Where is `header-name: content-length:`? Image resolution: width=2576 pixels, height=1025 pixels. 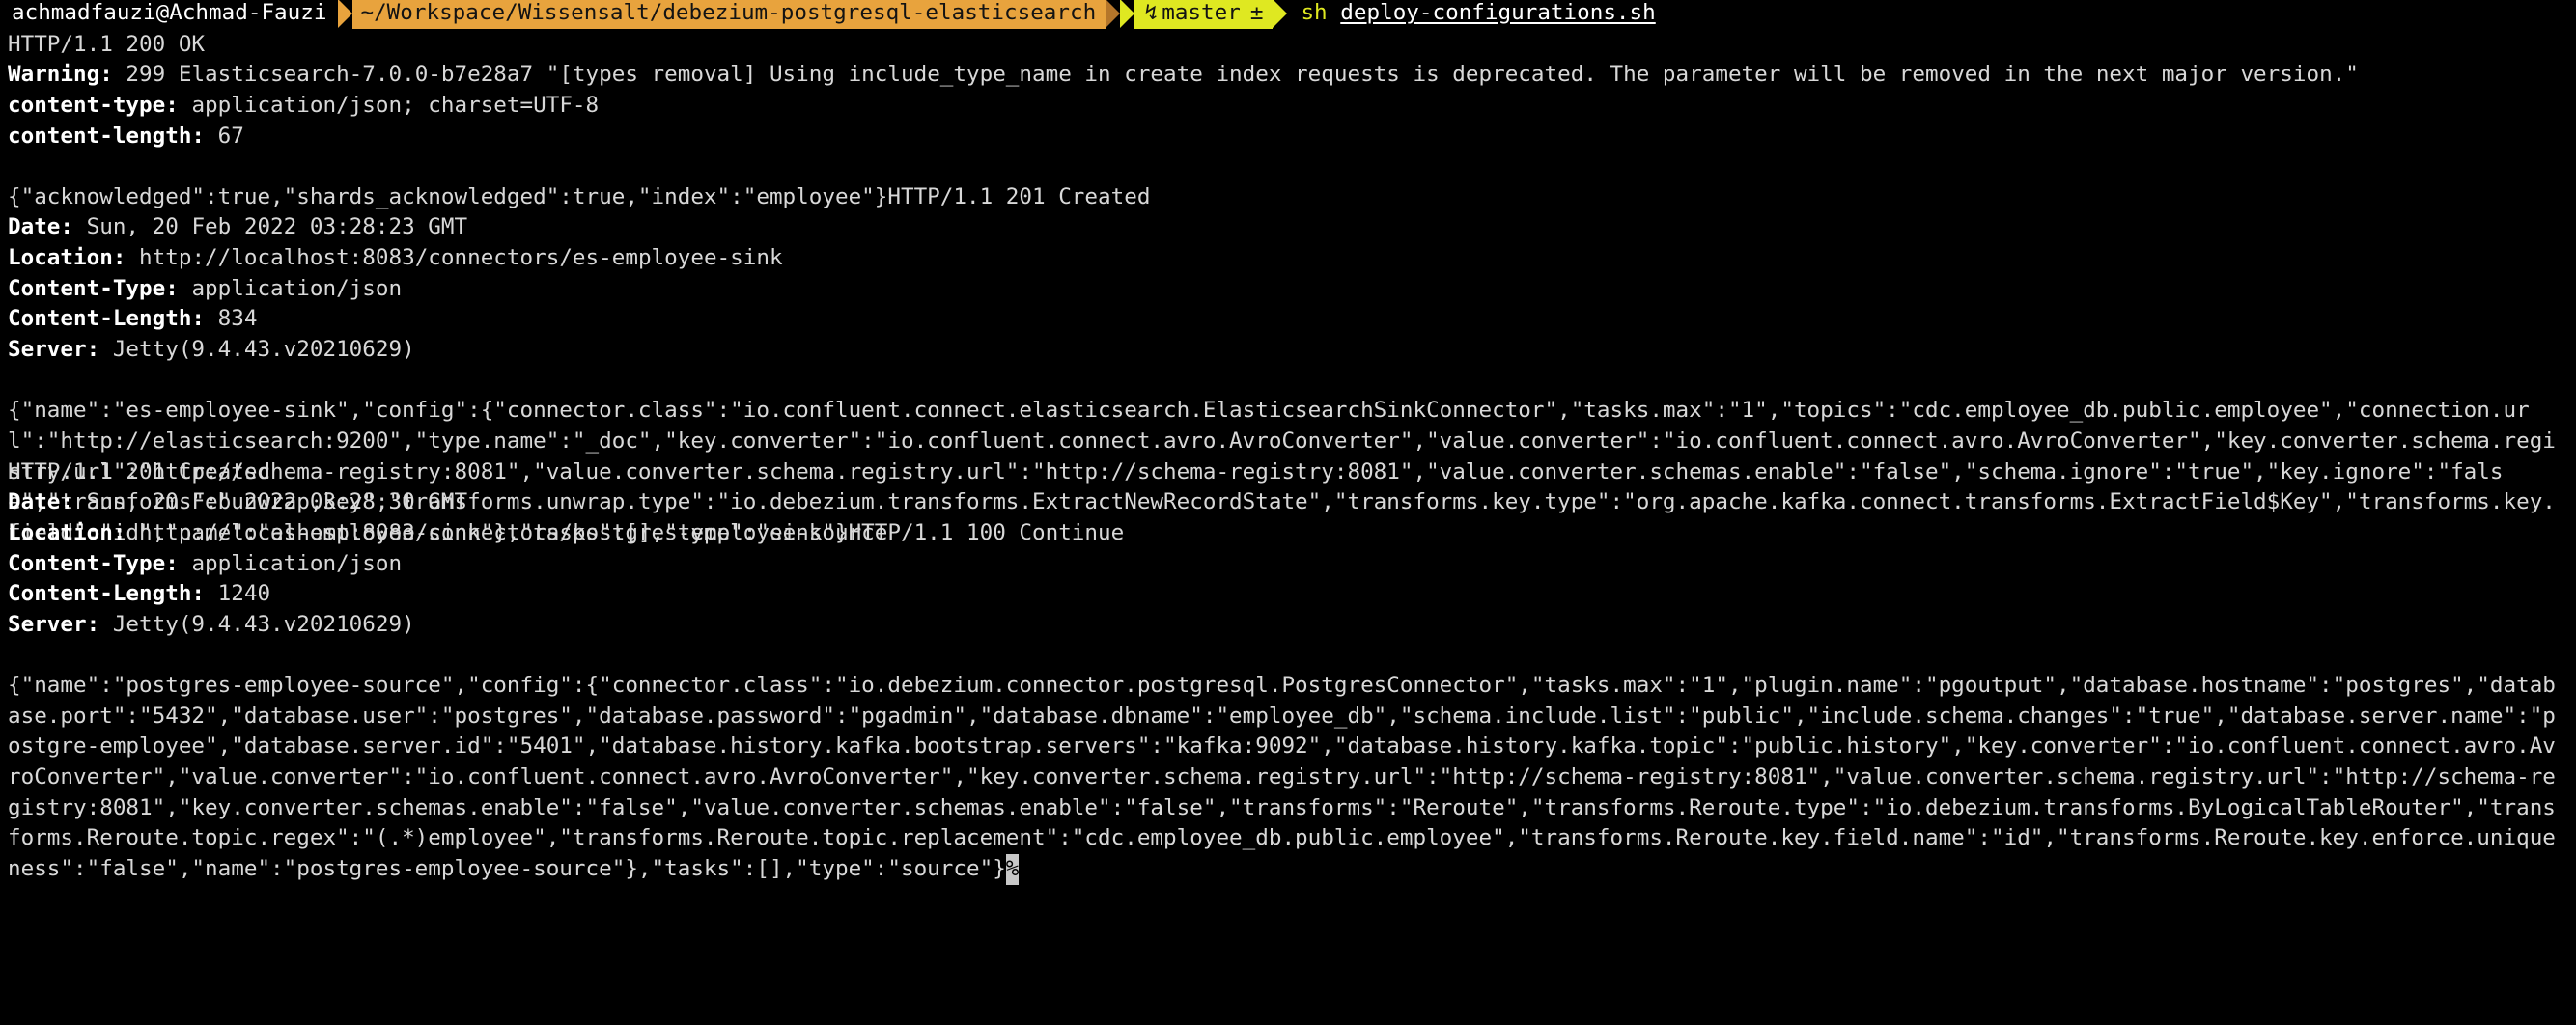 header-name: content-length: is located at coordinates (107, 136).